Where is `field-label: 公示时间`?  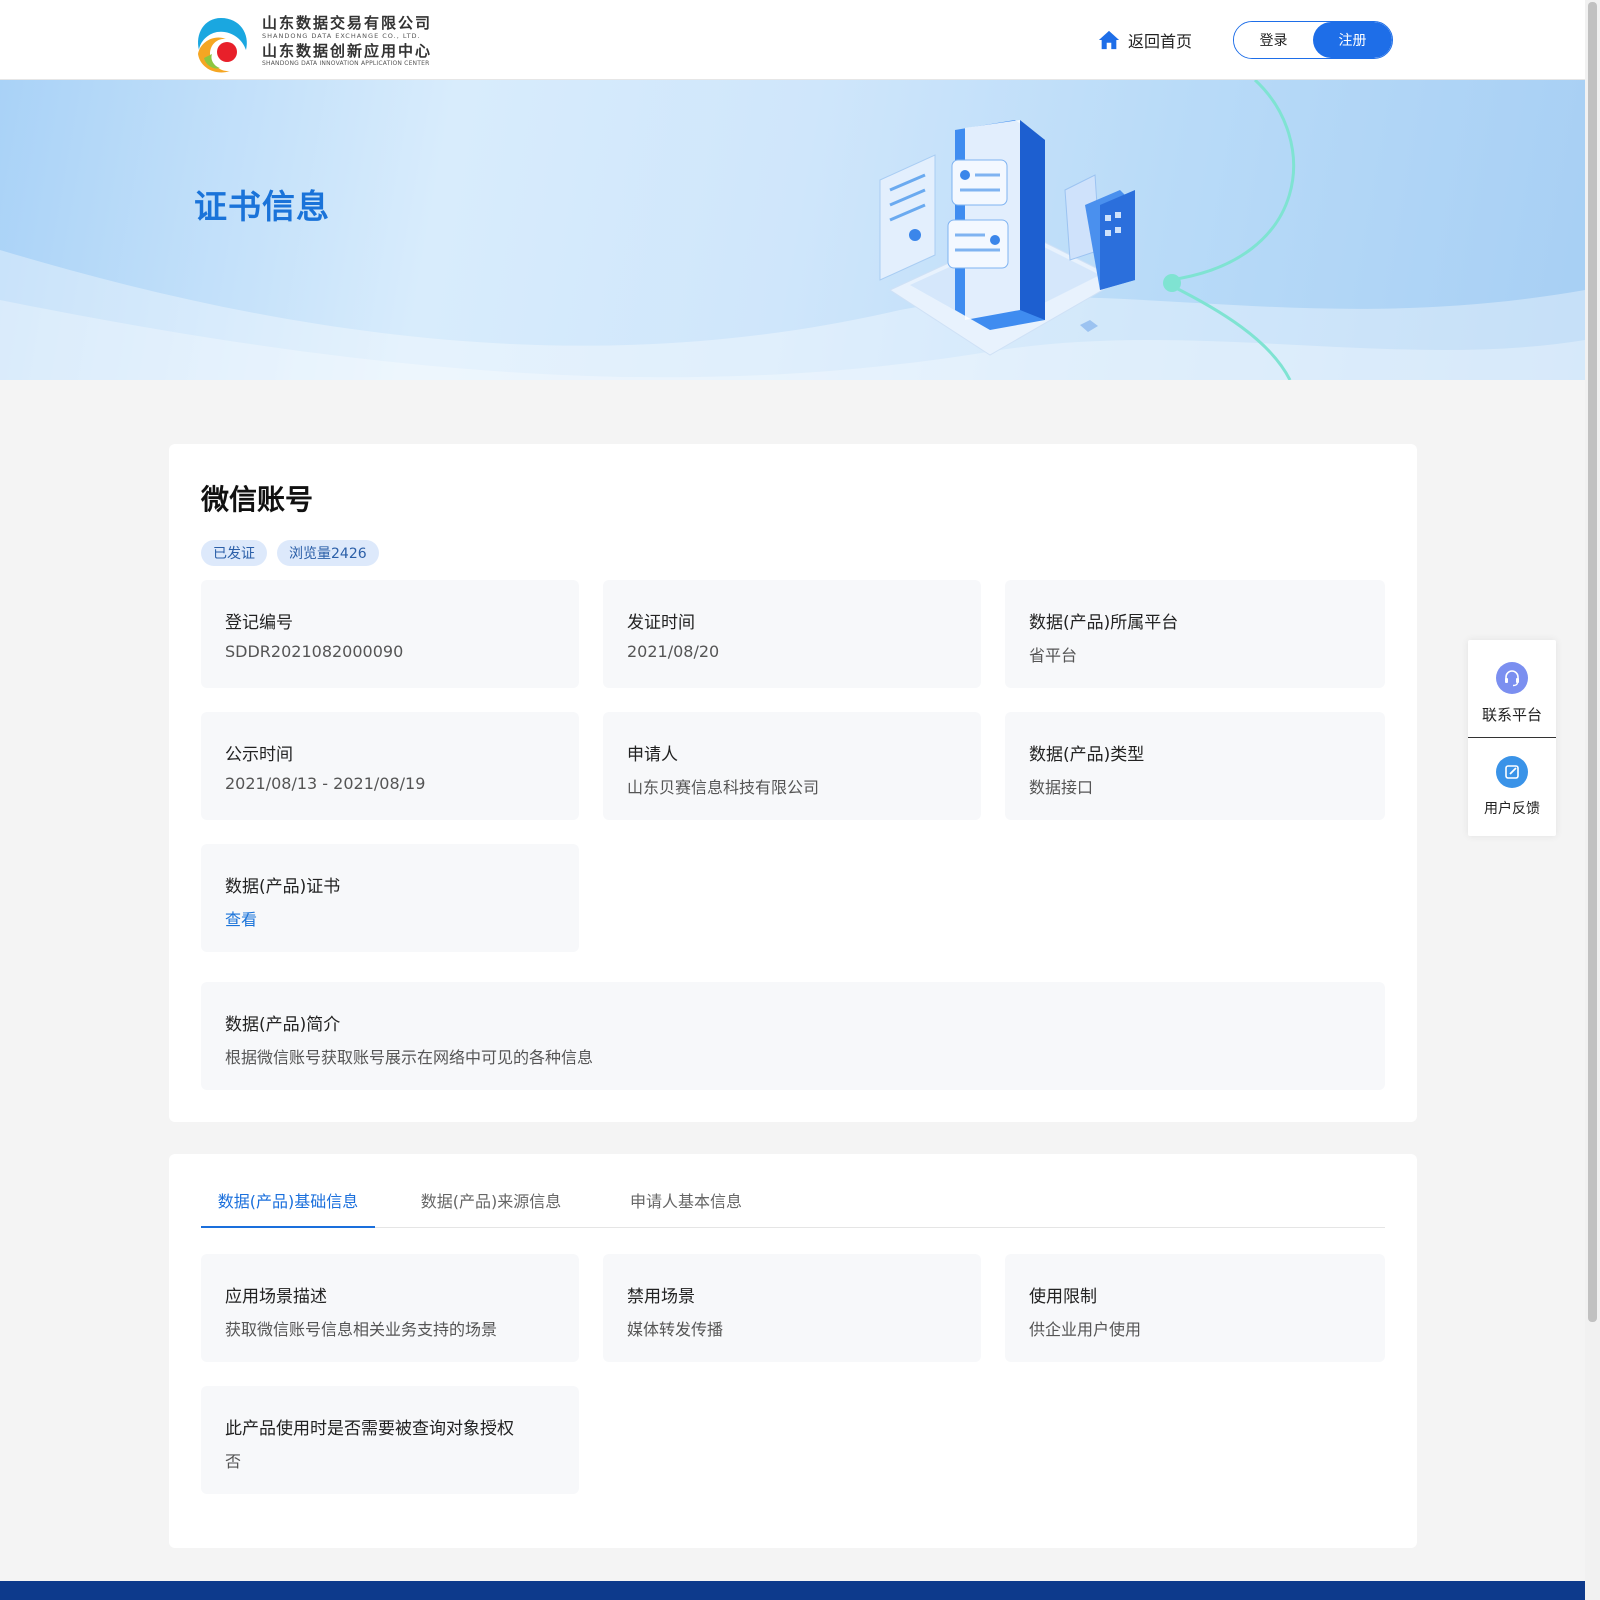 field-label: 公示时间 is located at coordinates (259, 755).